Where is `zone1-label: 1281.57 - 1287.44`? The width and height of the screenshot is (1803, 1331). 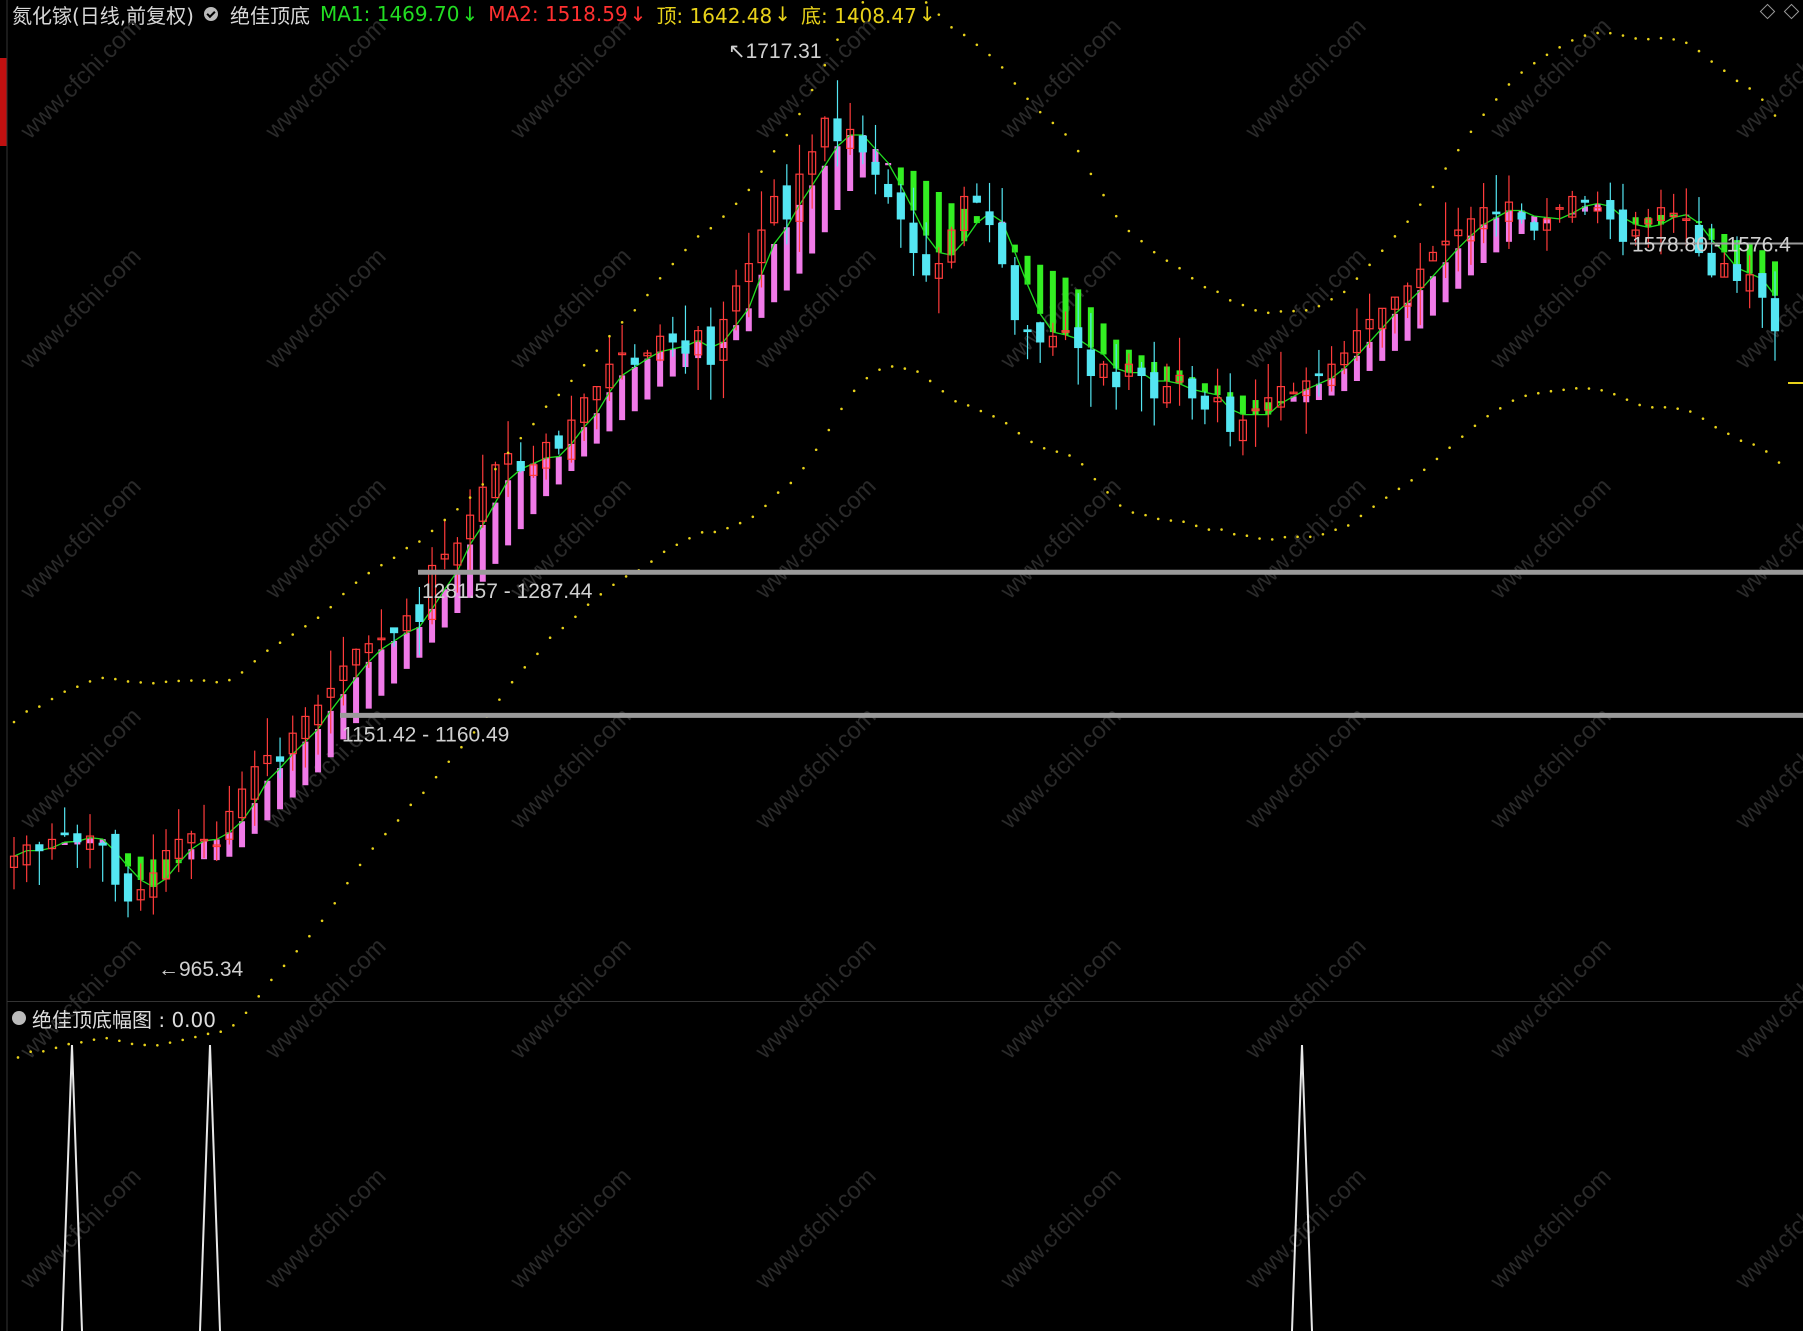 zone1-label: 1281.57 - 1287.44 is located at coordinates (507, 591).